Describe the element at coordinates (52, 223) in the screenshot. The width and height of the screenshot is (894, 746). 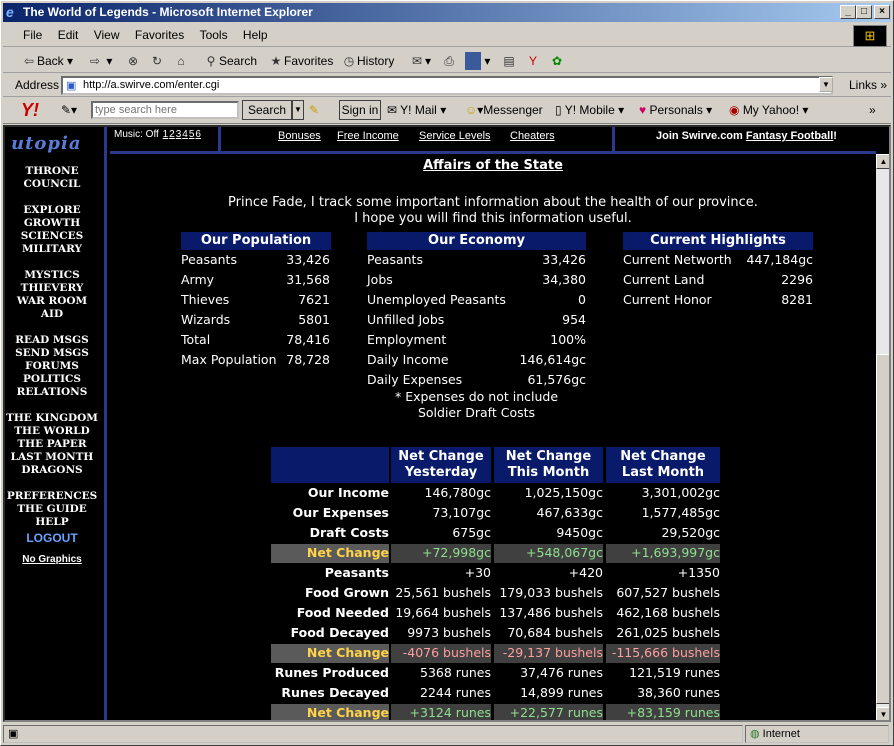
I see `nav-growth: GROWTH` at that location.